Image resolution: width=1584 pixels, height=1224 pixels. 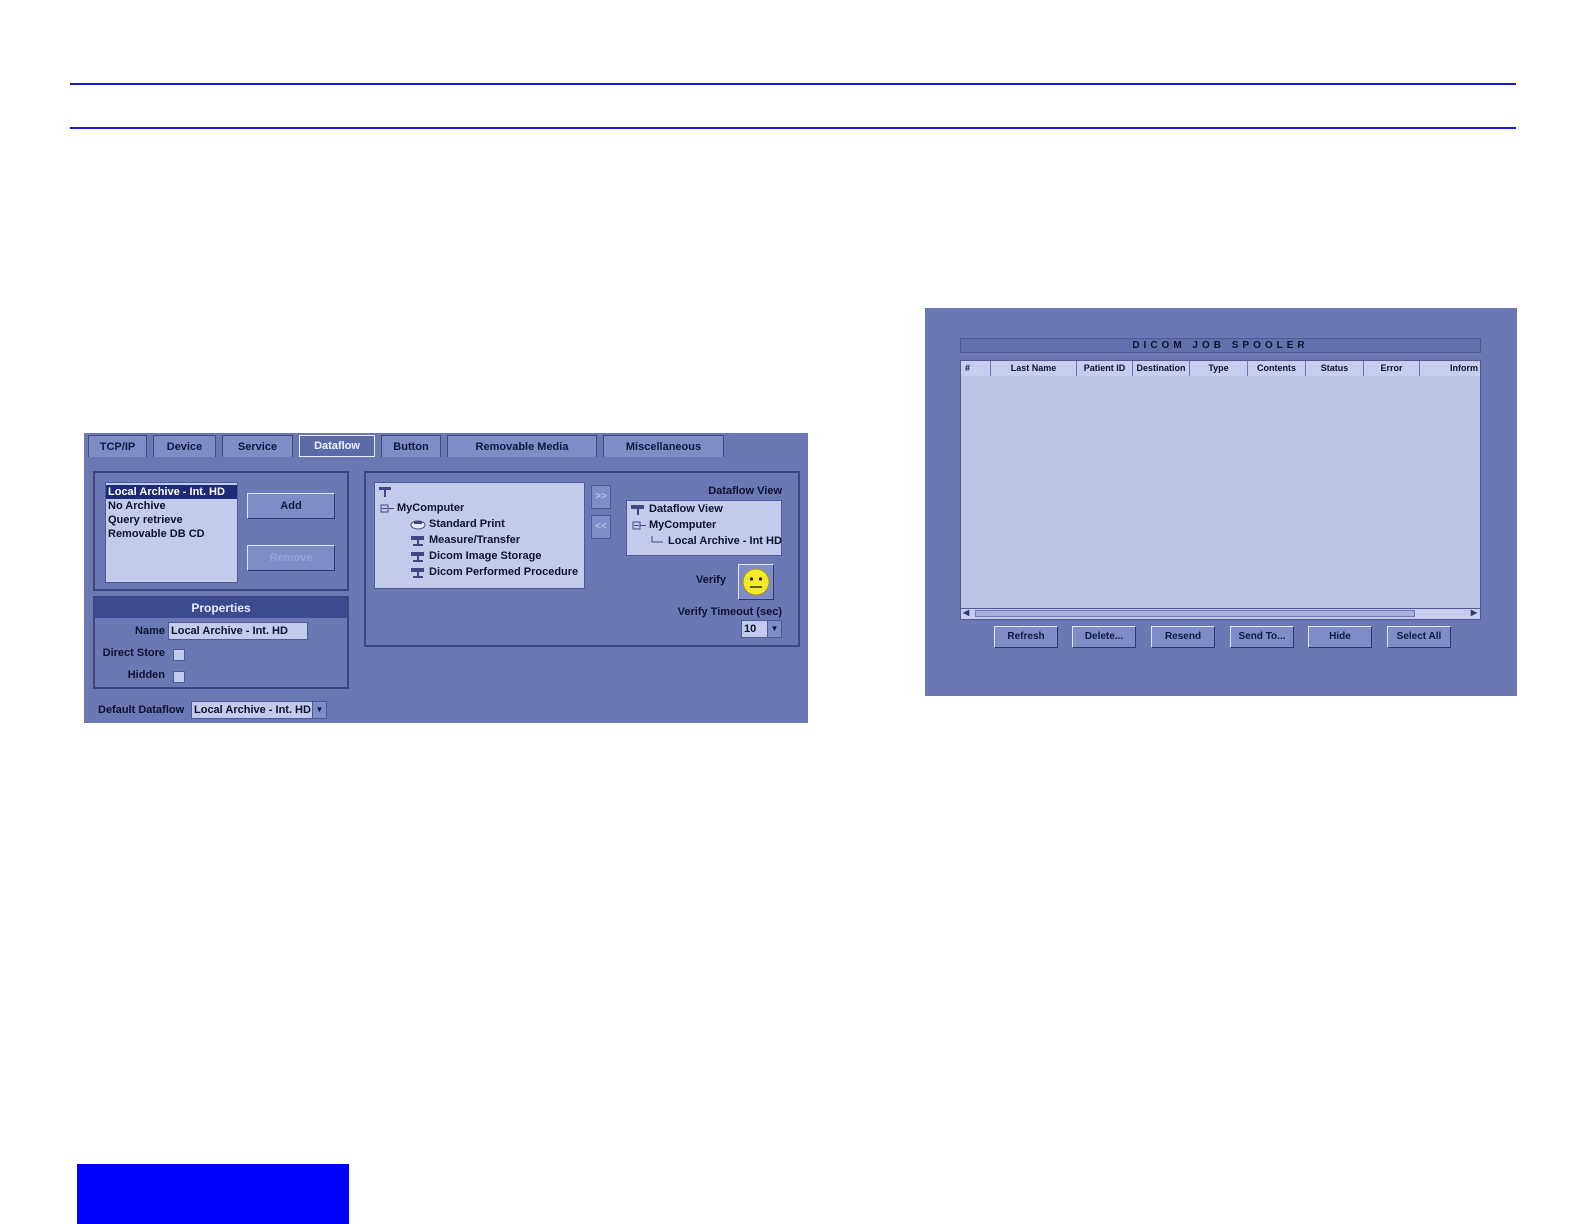 I want to click on default-dataflow-select: Local Archive - Int. HD ▼, so click(x=259, y=710).